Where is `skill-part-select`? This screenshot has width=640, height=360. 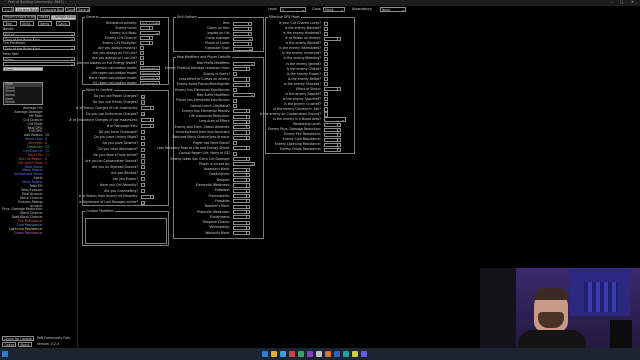 skill-part-select is located at coordinates (39, 64).